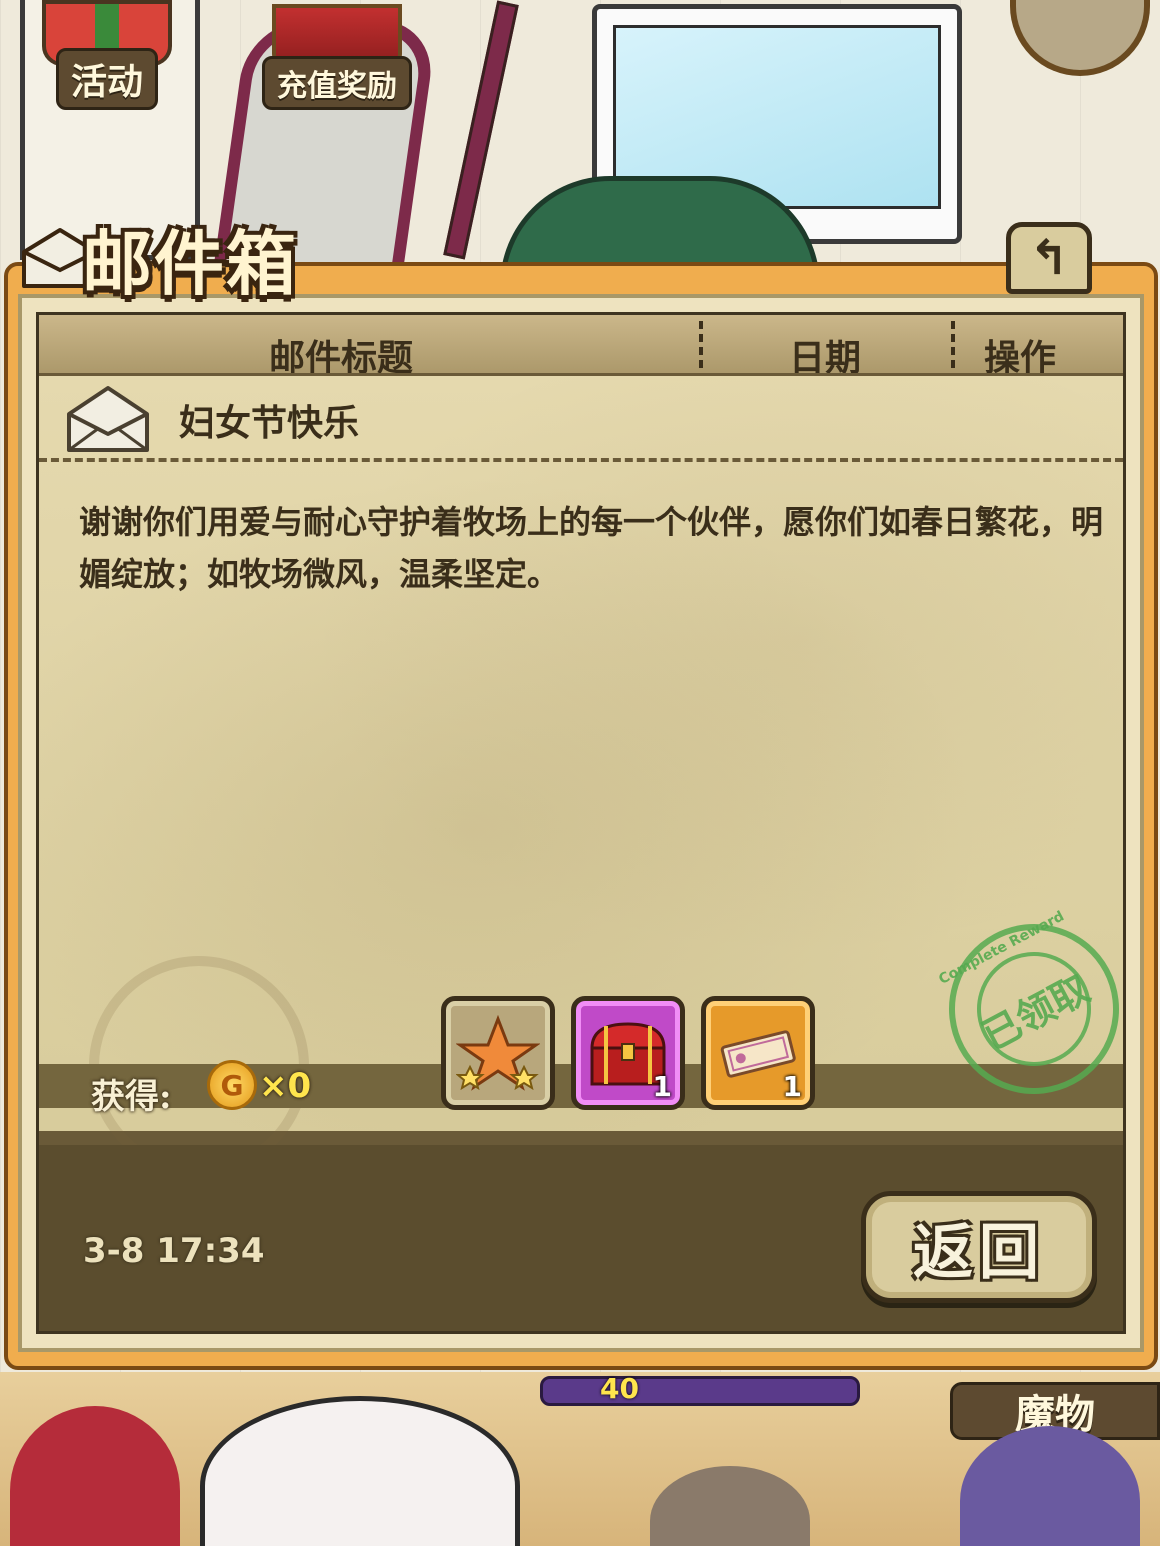  Describe the element at coordinates (337, 83) in the screenshot. I see `recharge-label: 充值奖励` at that location.